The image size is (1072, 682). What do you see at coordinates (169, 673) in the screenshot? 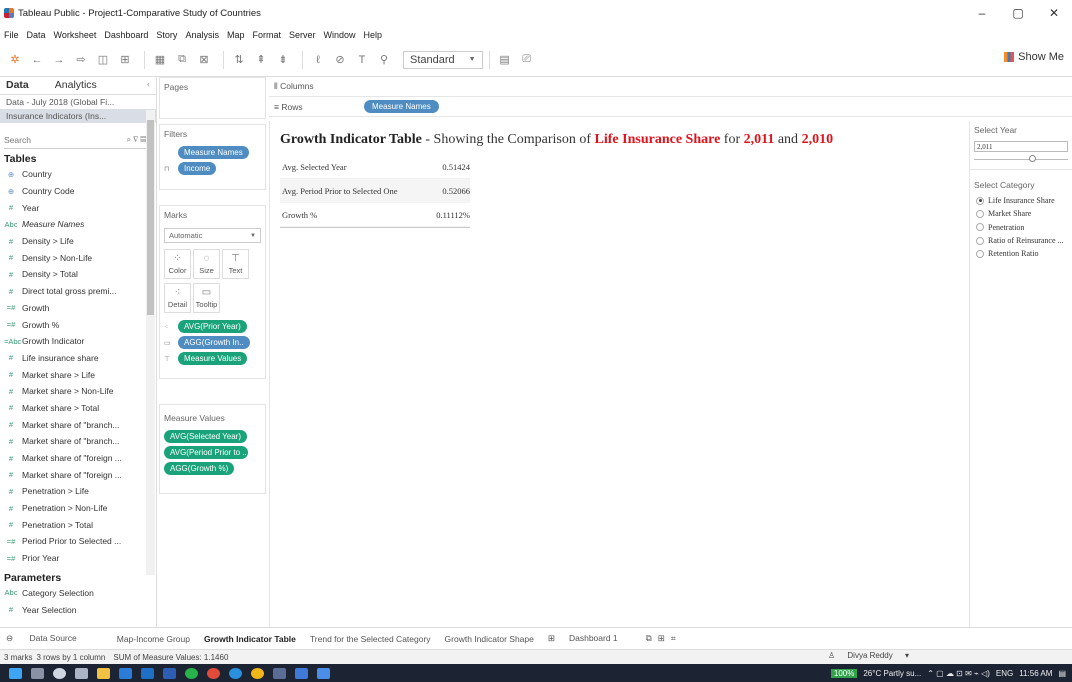
I see `word-icon` at bounding box center [169, 673].